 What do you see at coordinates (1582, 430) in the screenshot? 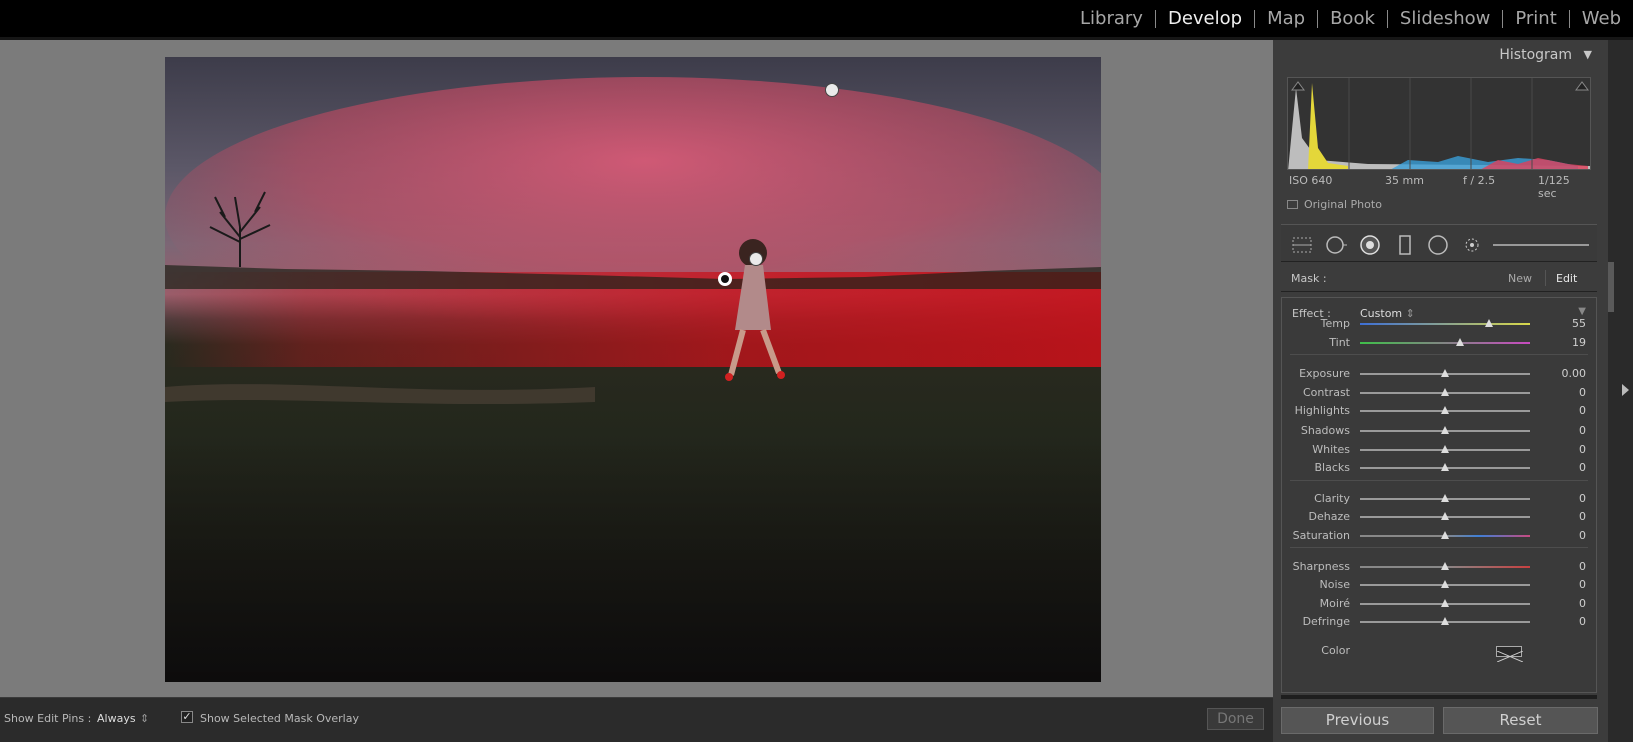
I see `shadows-value: 0` at bounding box center [1582, 430].